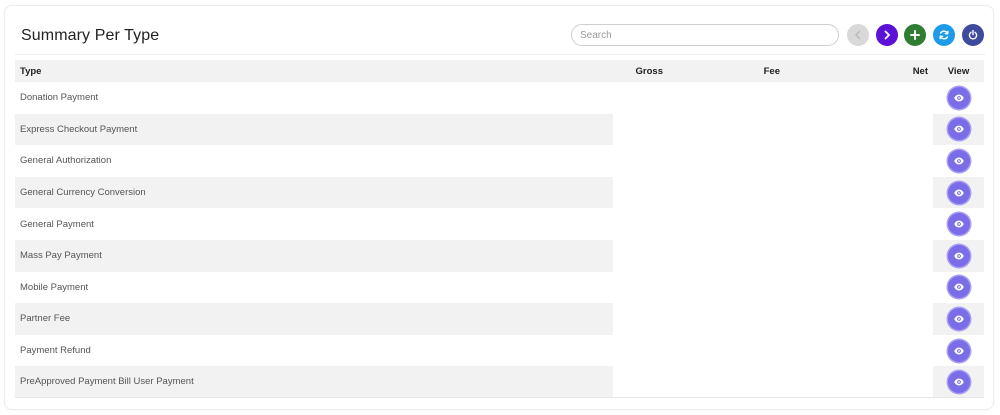  I want to click on chevron-right-icon, so click(887, 35).